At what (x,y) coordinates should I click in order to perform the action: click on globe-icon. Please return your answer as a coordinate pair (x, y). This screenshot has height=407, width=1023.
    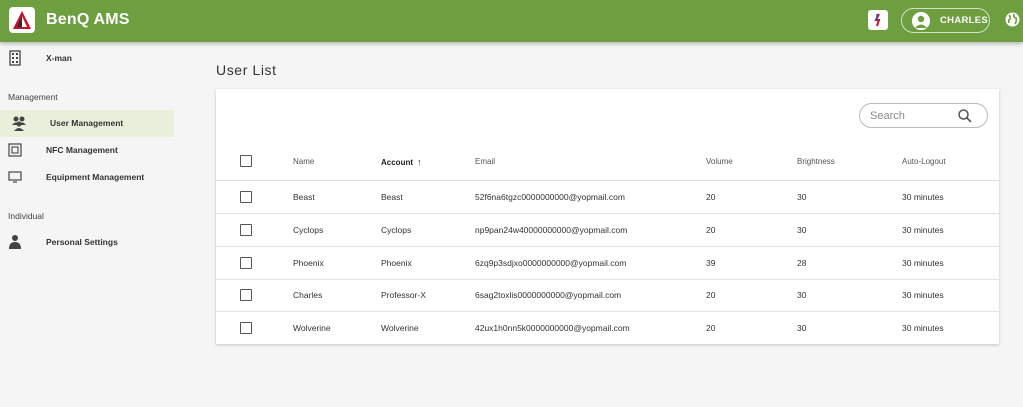
    Looking at the image, I should click on (1012, 19).